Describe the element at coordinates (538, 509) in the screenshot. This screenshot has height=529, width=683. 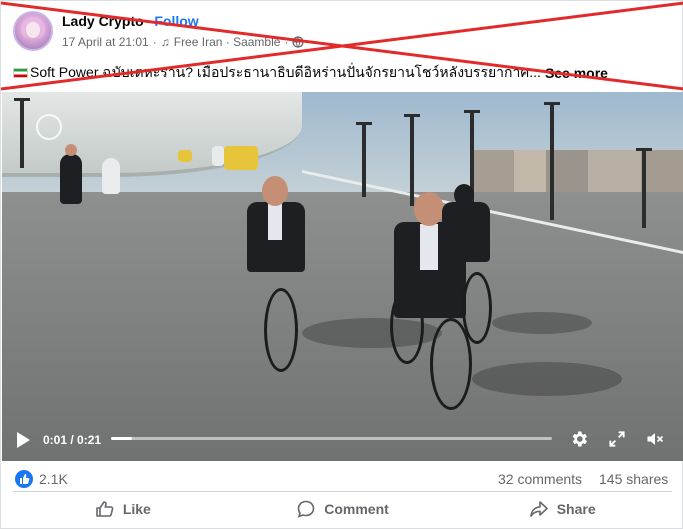
I see `share-arrow-icon` at that location.